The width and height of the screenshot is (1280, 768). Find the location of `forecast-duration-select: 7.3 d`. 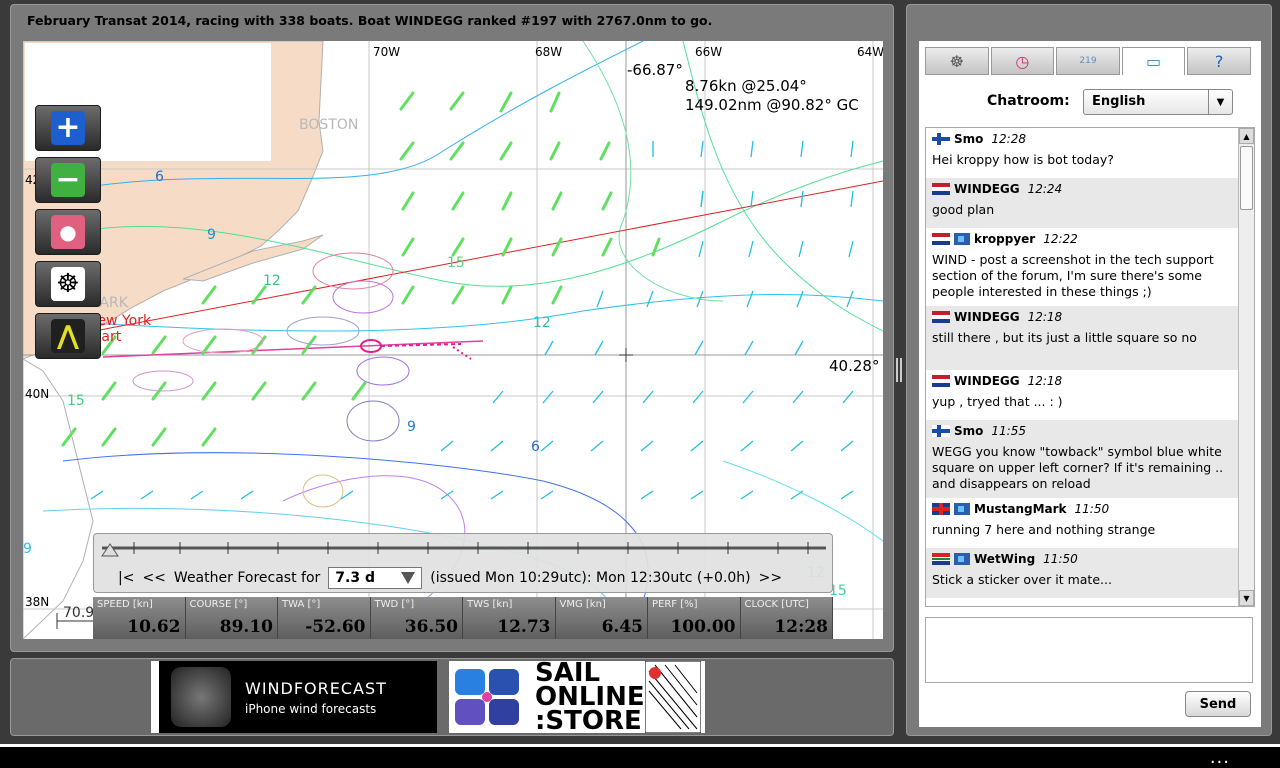

forecast-duration-select: 7.3 d is located at coordinates (375, 578).